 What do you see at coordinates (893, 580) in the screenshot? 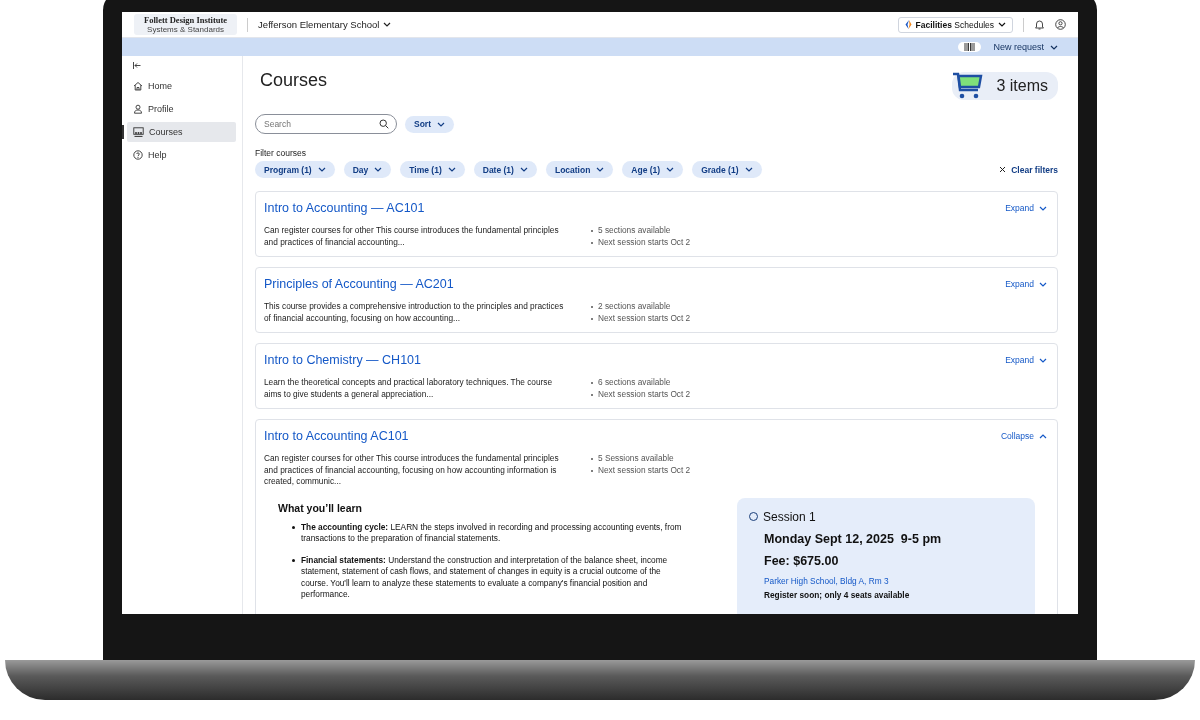
I see `location-link: Parker High School, Bldg A, Rm 3` at bounding box center [893, 580].